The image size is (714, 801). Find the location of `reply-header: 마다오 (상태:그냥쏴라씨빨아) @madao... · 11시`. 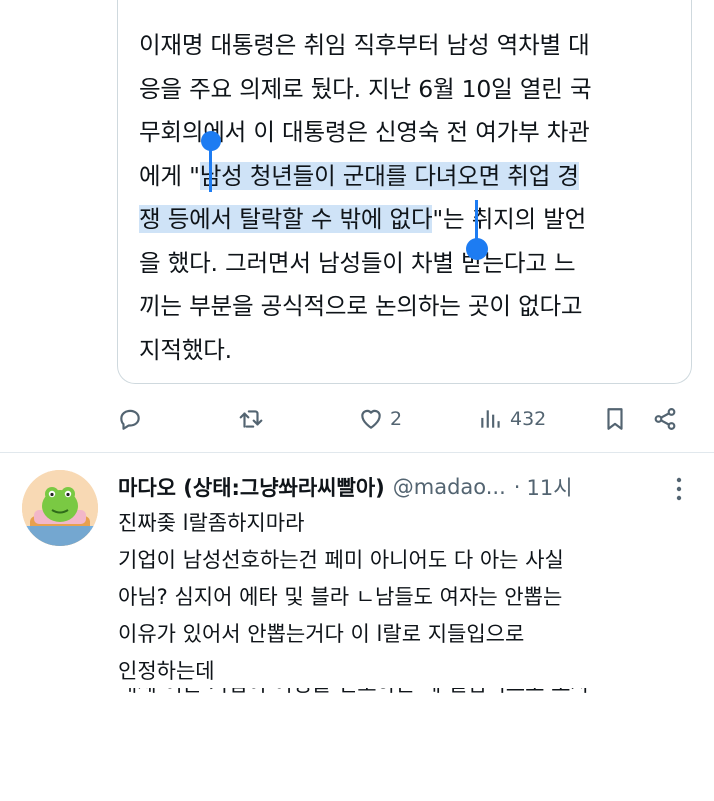

reply-header: 마다오 (상태:그냥쏴라씨빨아) @madao... · 11시 is located at coordinates (413, 487).